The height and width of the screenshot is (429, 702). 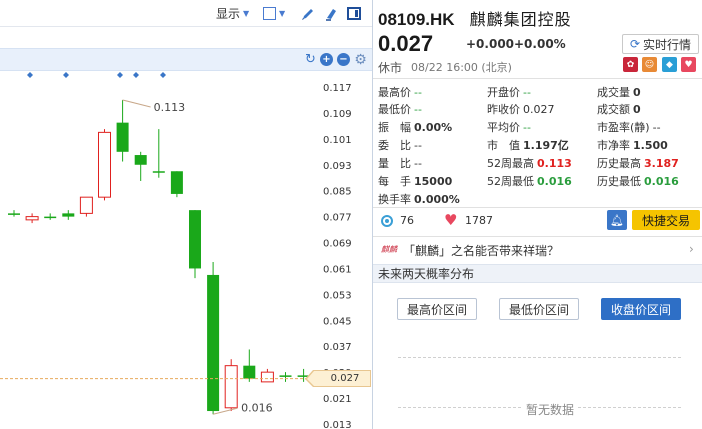 What do you see at coordinates (400, 163) in the screenshot?
I see `stat-volume-ratio: 量 比 --` at bounding box center [400, 163].